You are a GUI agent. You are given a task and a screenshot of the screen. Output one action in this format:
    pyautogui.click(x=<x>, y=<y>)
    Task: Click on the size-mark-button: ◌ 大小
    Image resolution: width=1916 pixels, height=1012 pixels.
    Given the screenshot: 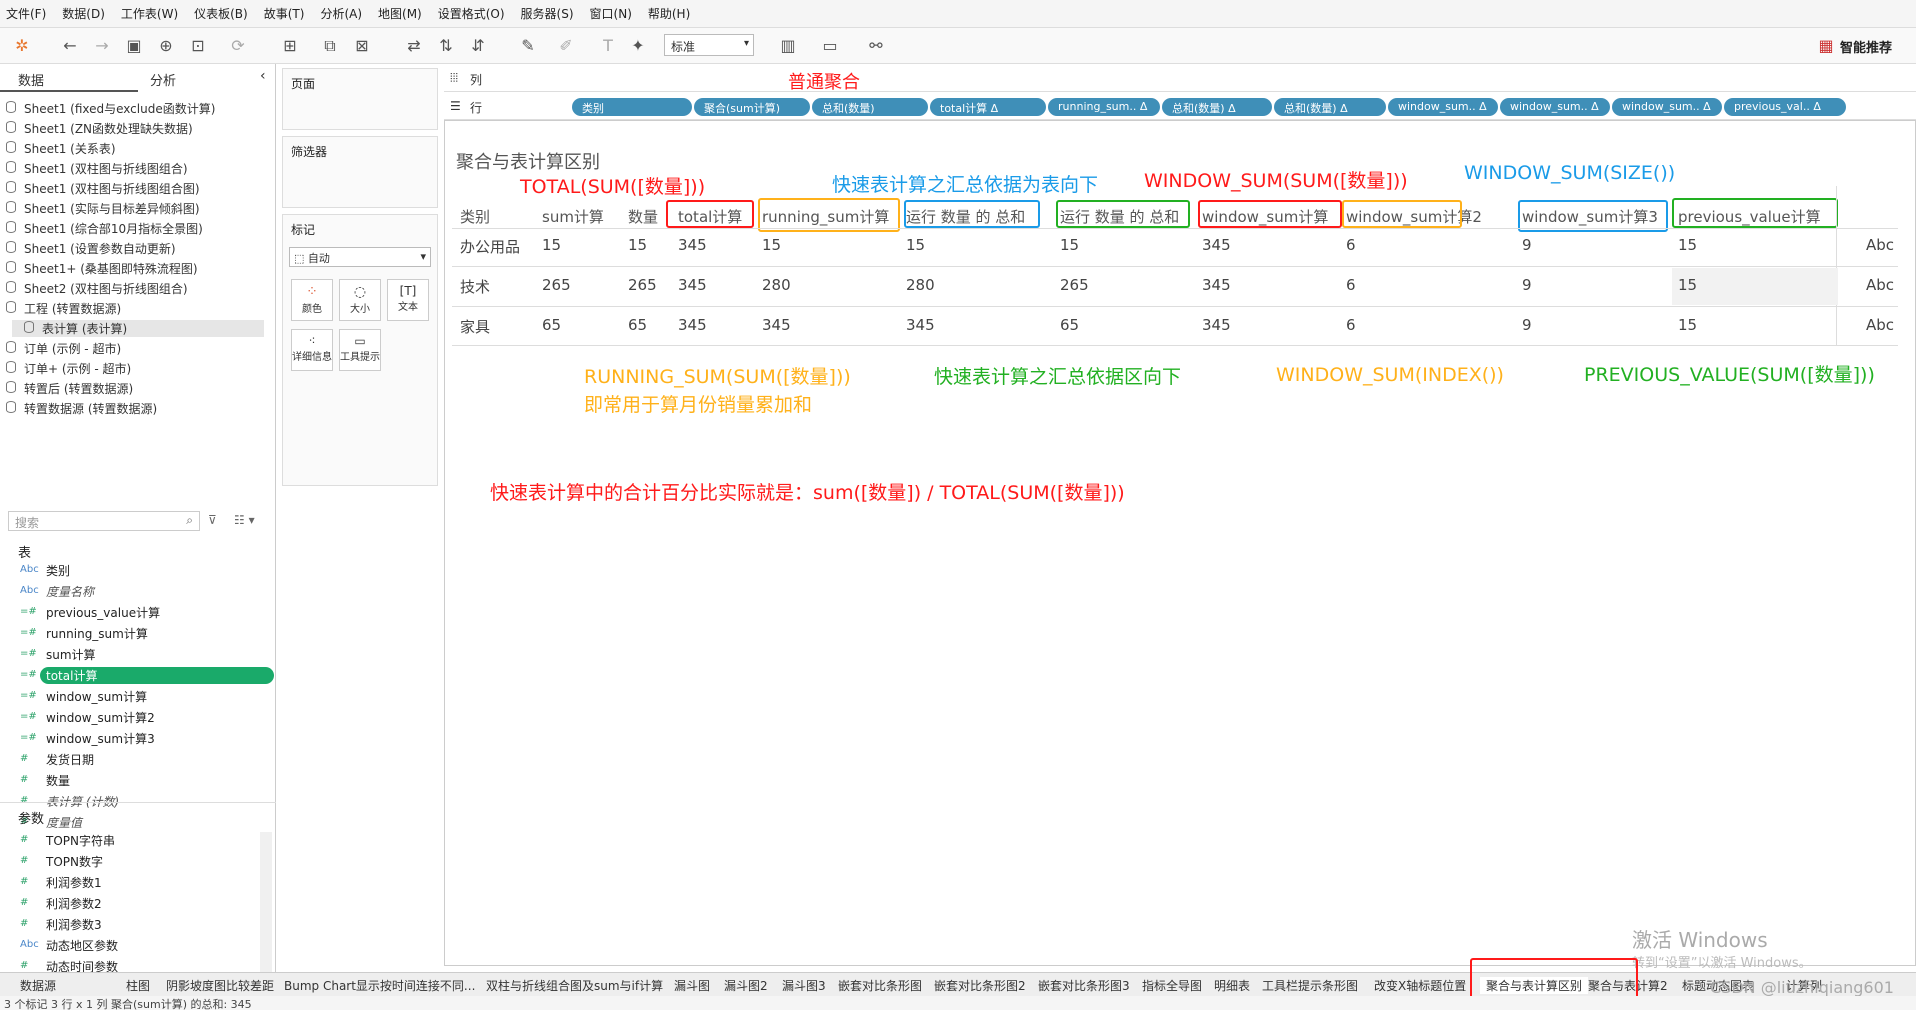 What is the action you would take?
    pyautogui.click(x=360, y=300)
    